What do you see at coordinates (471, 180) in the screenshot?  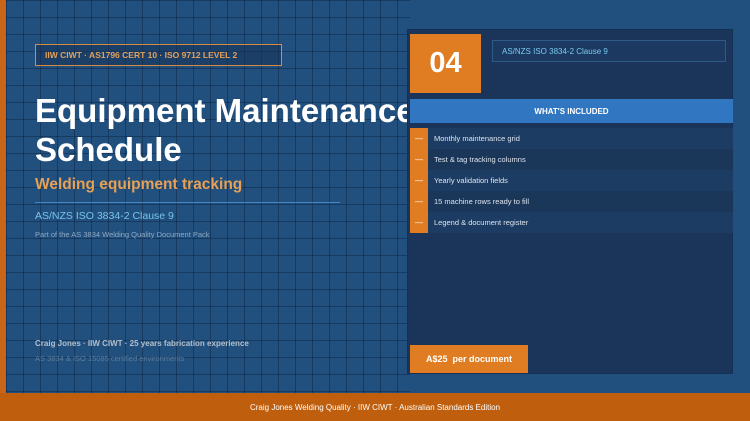 I see `included-item-label: Yearly validation fields` at bounding box center [471, 180].